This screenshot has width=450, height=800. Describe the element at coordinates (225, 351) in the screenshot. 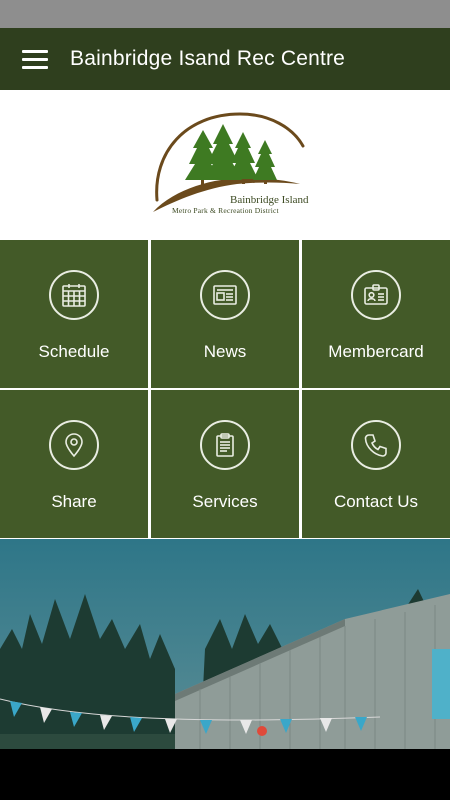

I see `tile-label: News` at that location.